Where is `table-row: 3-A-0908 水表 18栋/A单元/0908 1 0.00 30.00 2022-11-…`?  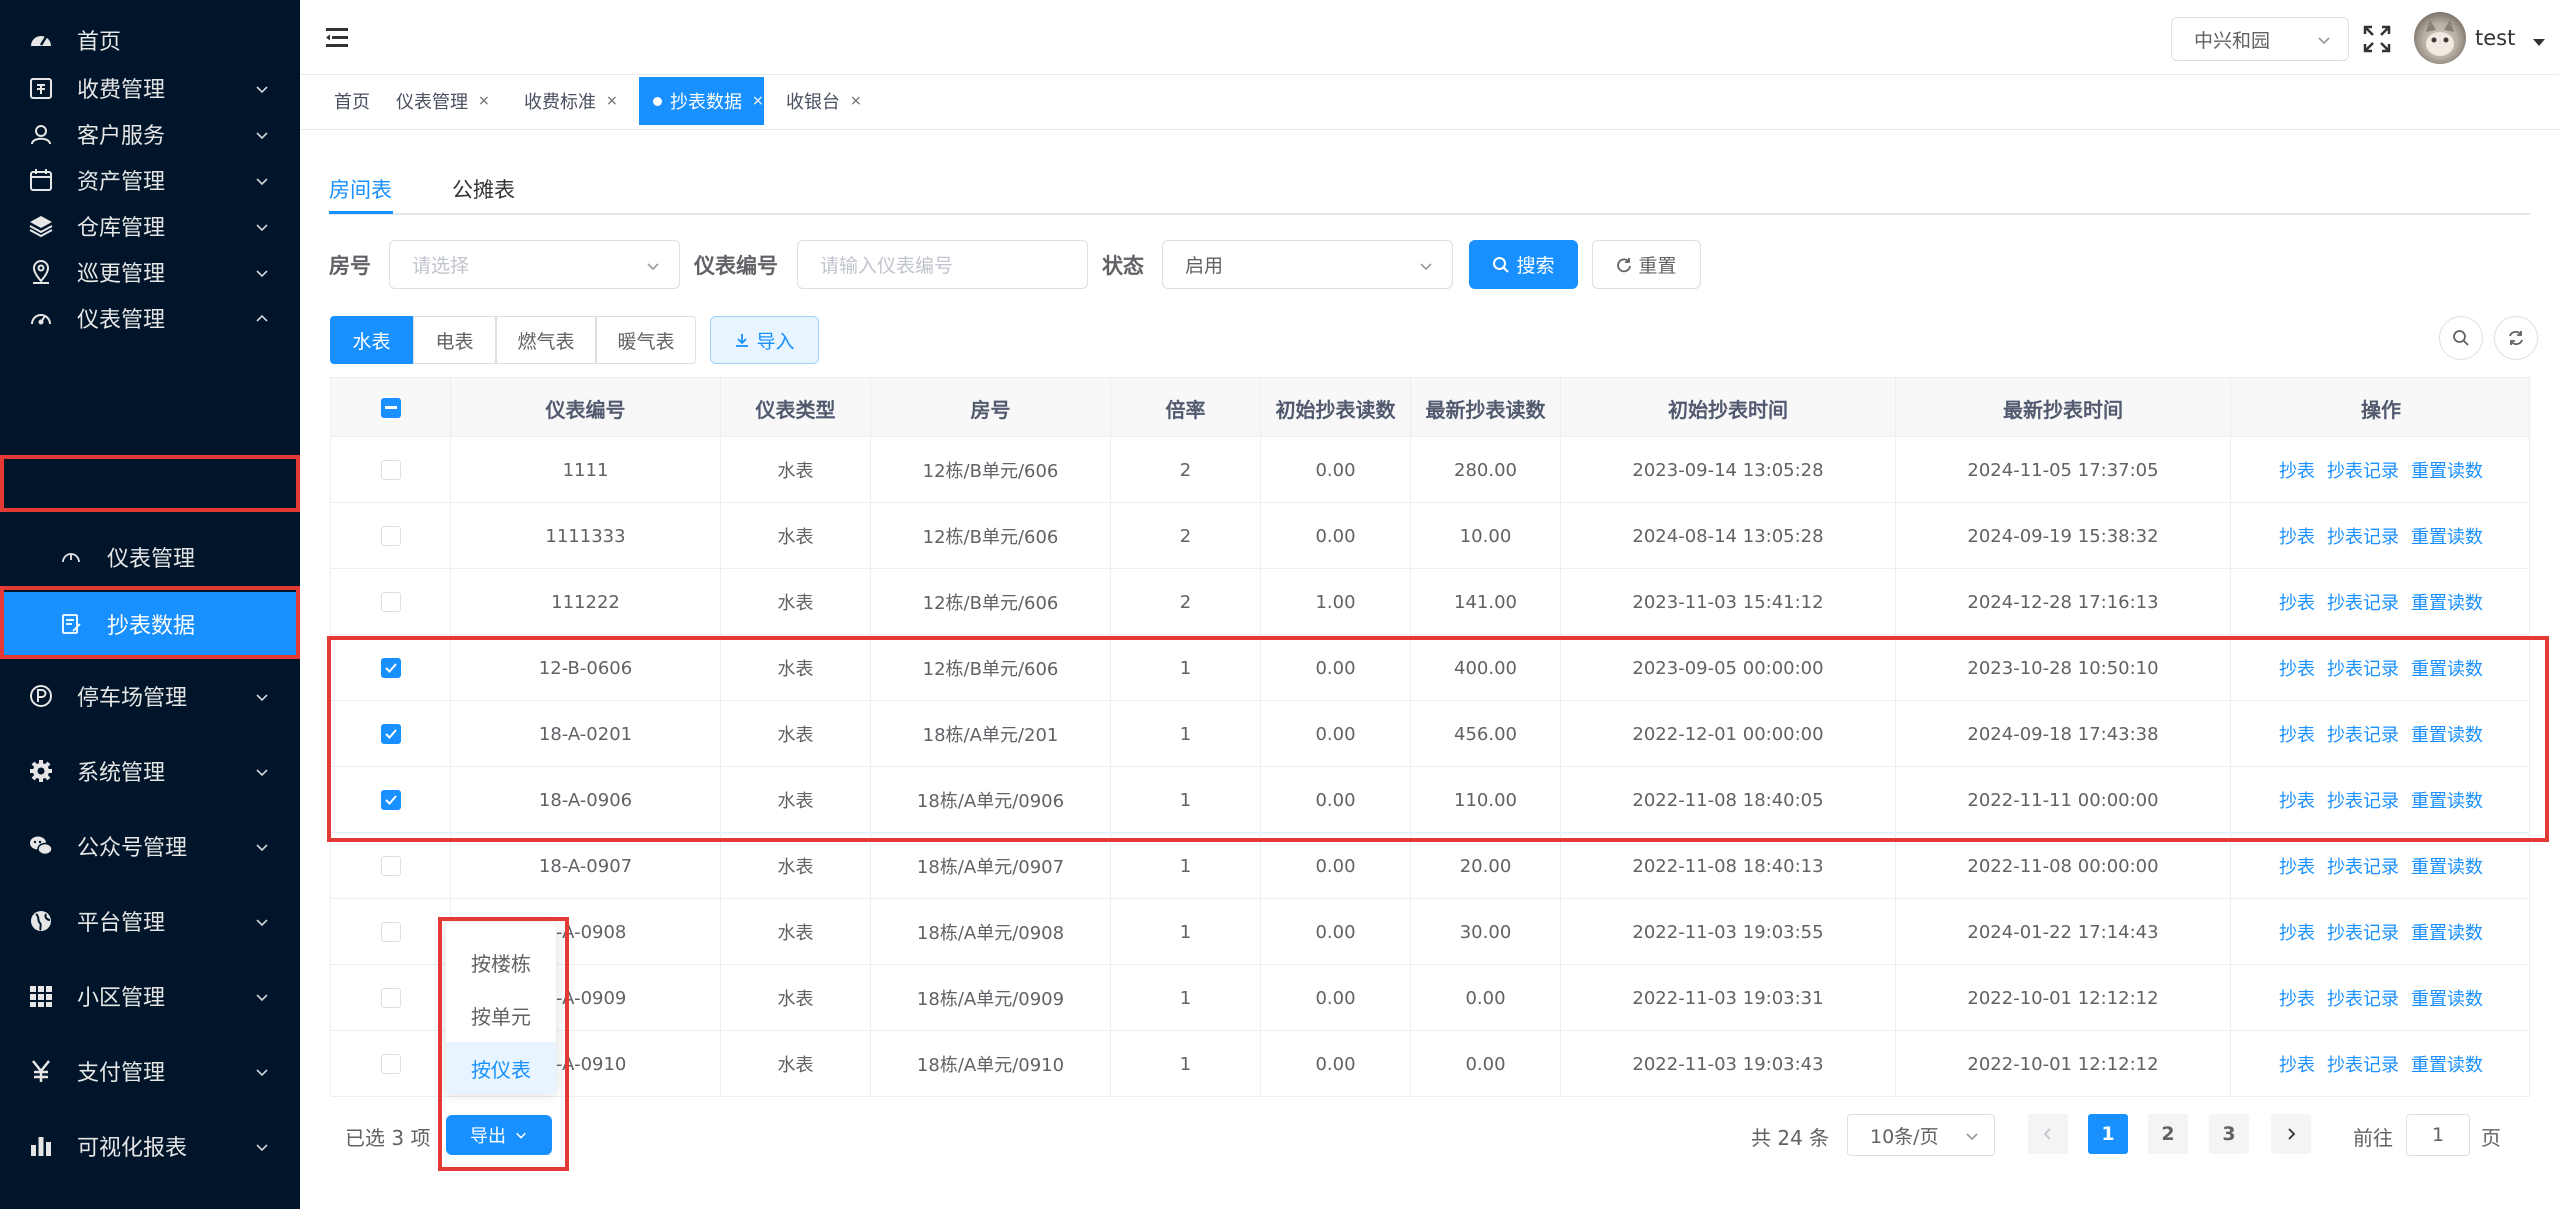 table-row: 3-A-0908 水表 18栋/A单元/0908 1 0.00 30.00 2022-11-… is located at coordinates (1430, 932).